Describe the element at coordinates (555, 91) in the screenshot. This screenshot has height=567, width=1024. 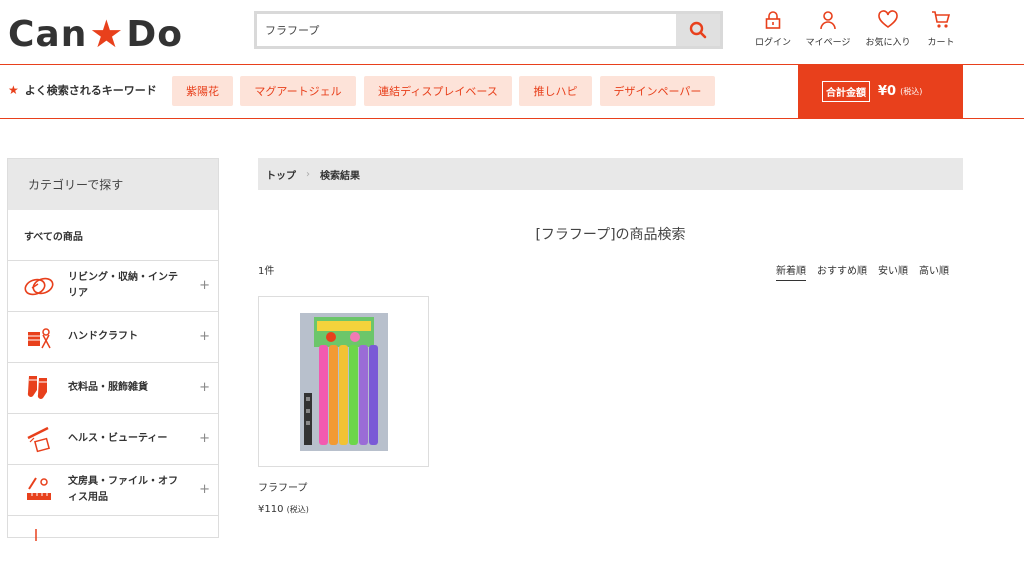
I see `keyword-chip: 推しハピ` at that location.